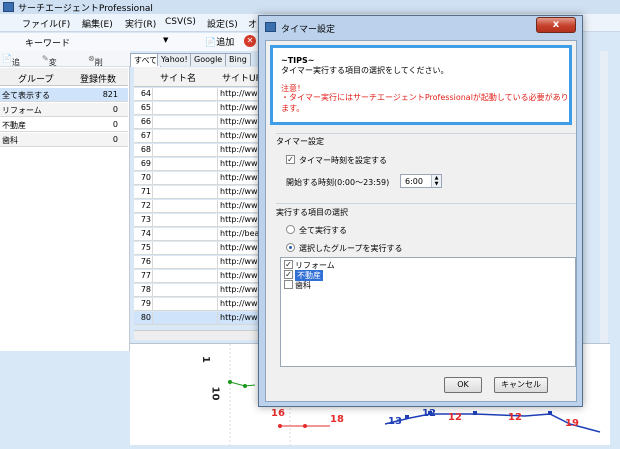  Describe the element at coordinates (300, 141) in the screenshot. I see `timer-section-title: タイマー設定` at that location.